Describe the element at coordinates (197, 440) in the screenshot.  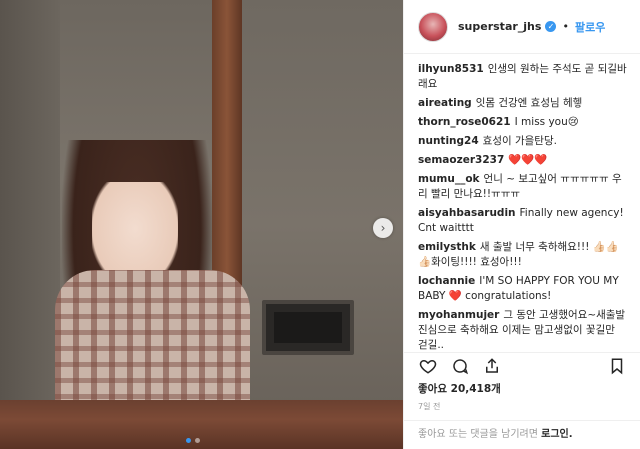
I see `carousel-dot` at that location.